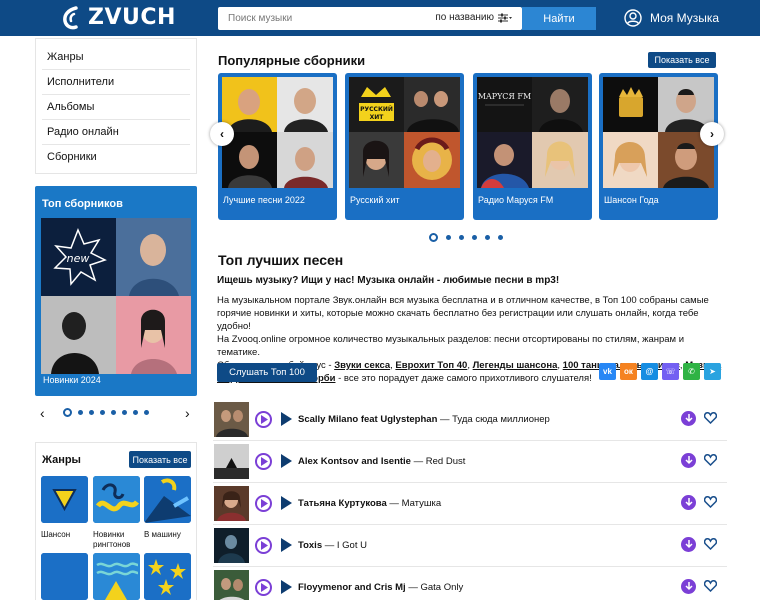 The width and height of the screenshot is (760, 600). What do you see at coordinates (160, 459) in the screenshot?
I see `genres-show-all-button: Показать все` at bounding box center [160, 459].